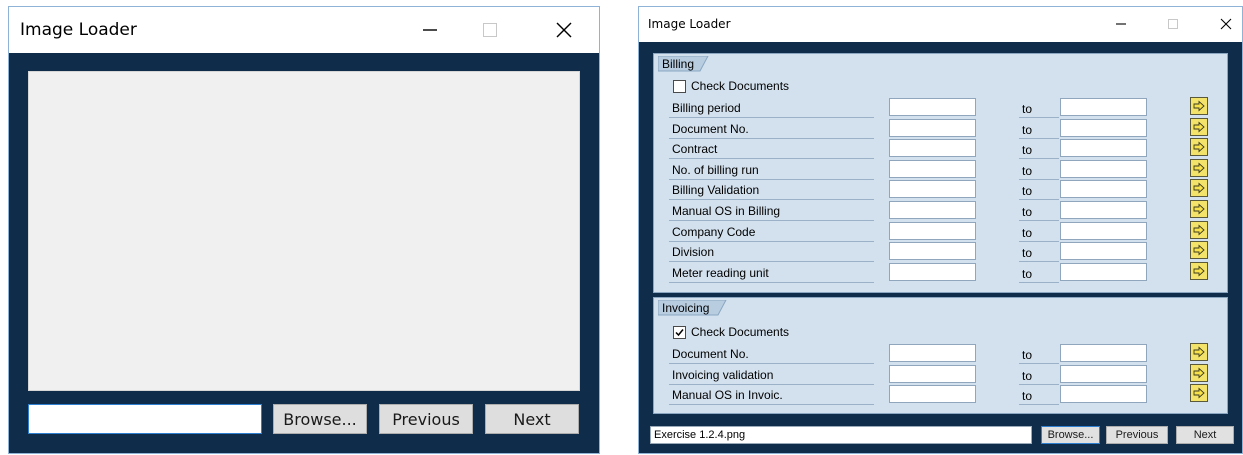 The width and height of the screenshot is (1243, 455). What do you see at coordinates (731, 332) in the screenshot?
I see `invoicing-check-documents: Check Documents` at bounding box center [731, 332].